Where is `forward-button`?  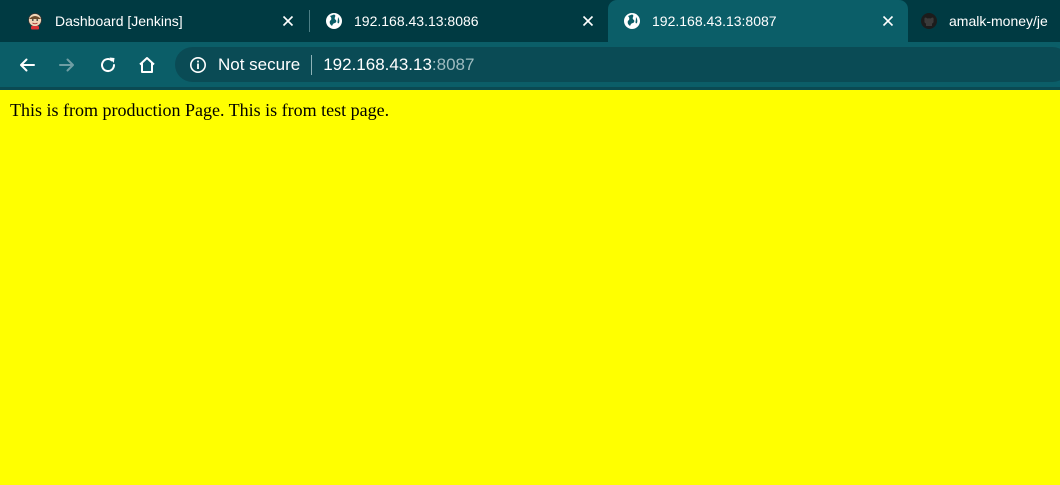
forward-button is located at coordinates (67, 65).